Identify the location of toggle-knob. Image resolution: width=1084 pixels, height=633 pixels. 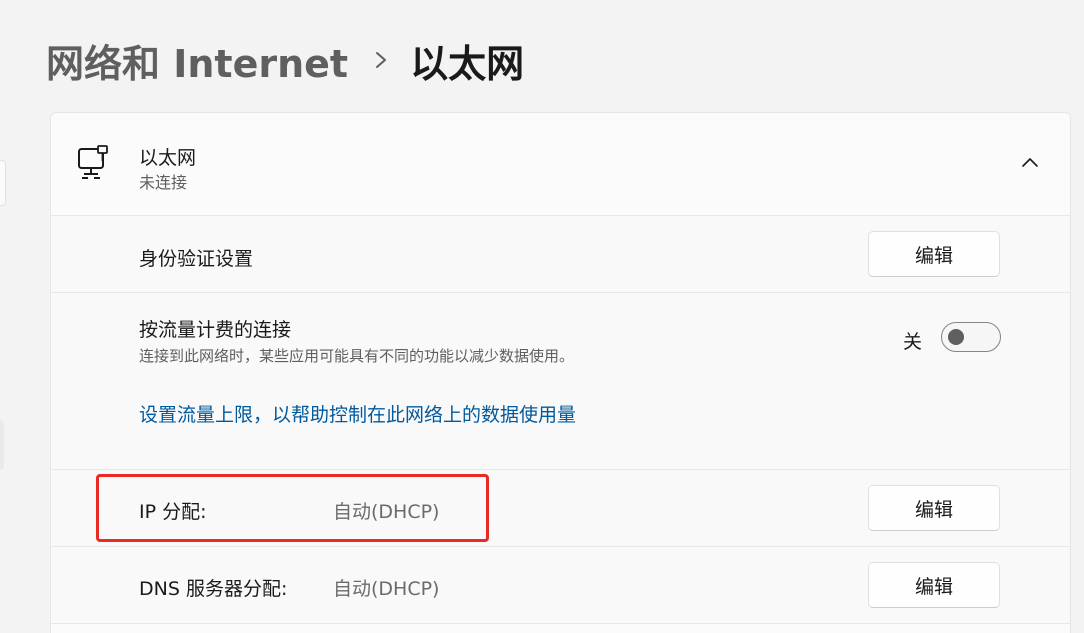
(956, 337).